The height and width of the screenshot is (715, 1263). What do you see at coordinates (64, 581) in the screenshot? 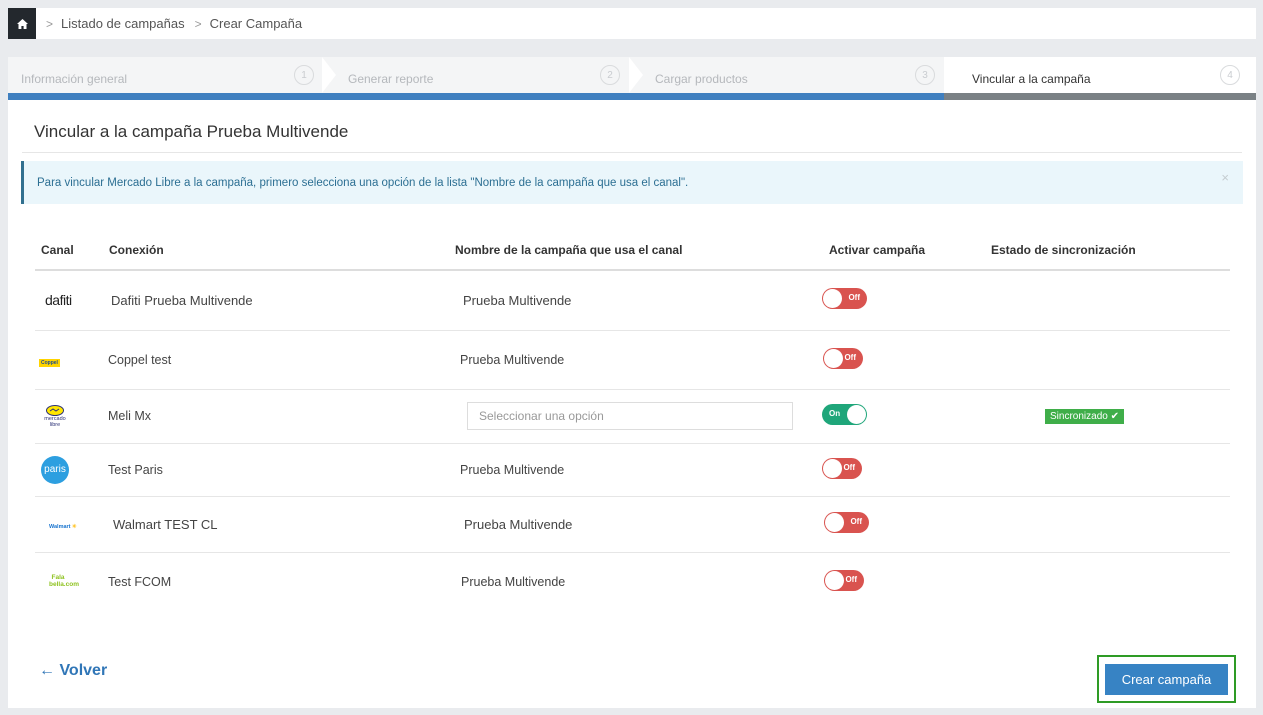
I see `falabella-logo: Fala bella.com` at bounding box center [64, 581].